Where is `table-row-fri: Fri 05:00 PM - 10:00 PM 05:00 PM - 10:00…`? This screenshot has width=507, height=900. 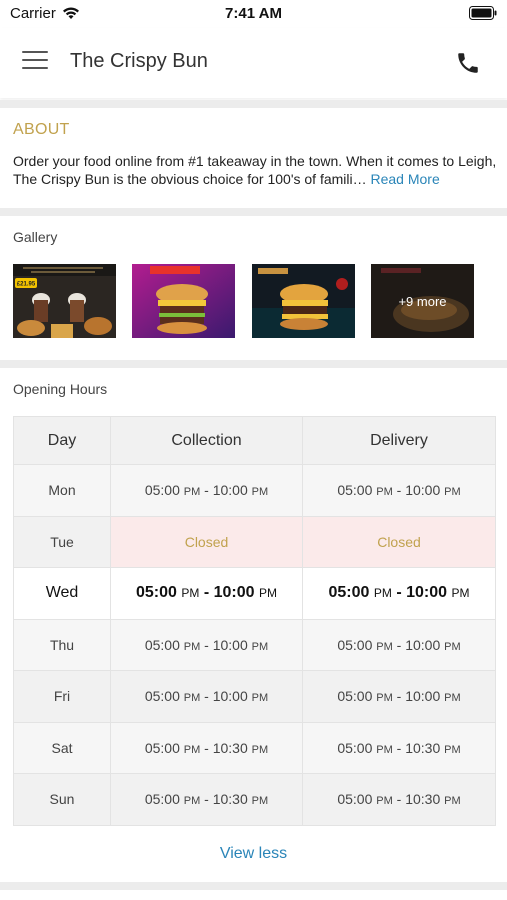
table-row-fri: Fri 05:00 PM - 10:00 PM 05:00 PM - 10:00… is located at coordinates (254, 696).